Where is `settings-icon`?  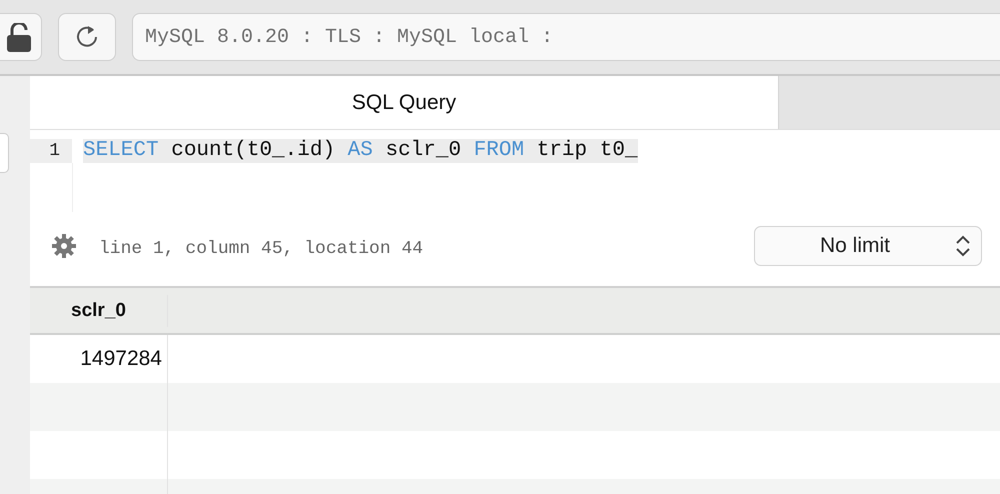
settings-icon is located at coordinates (64, 246).